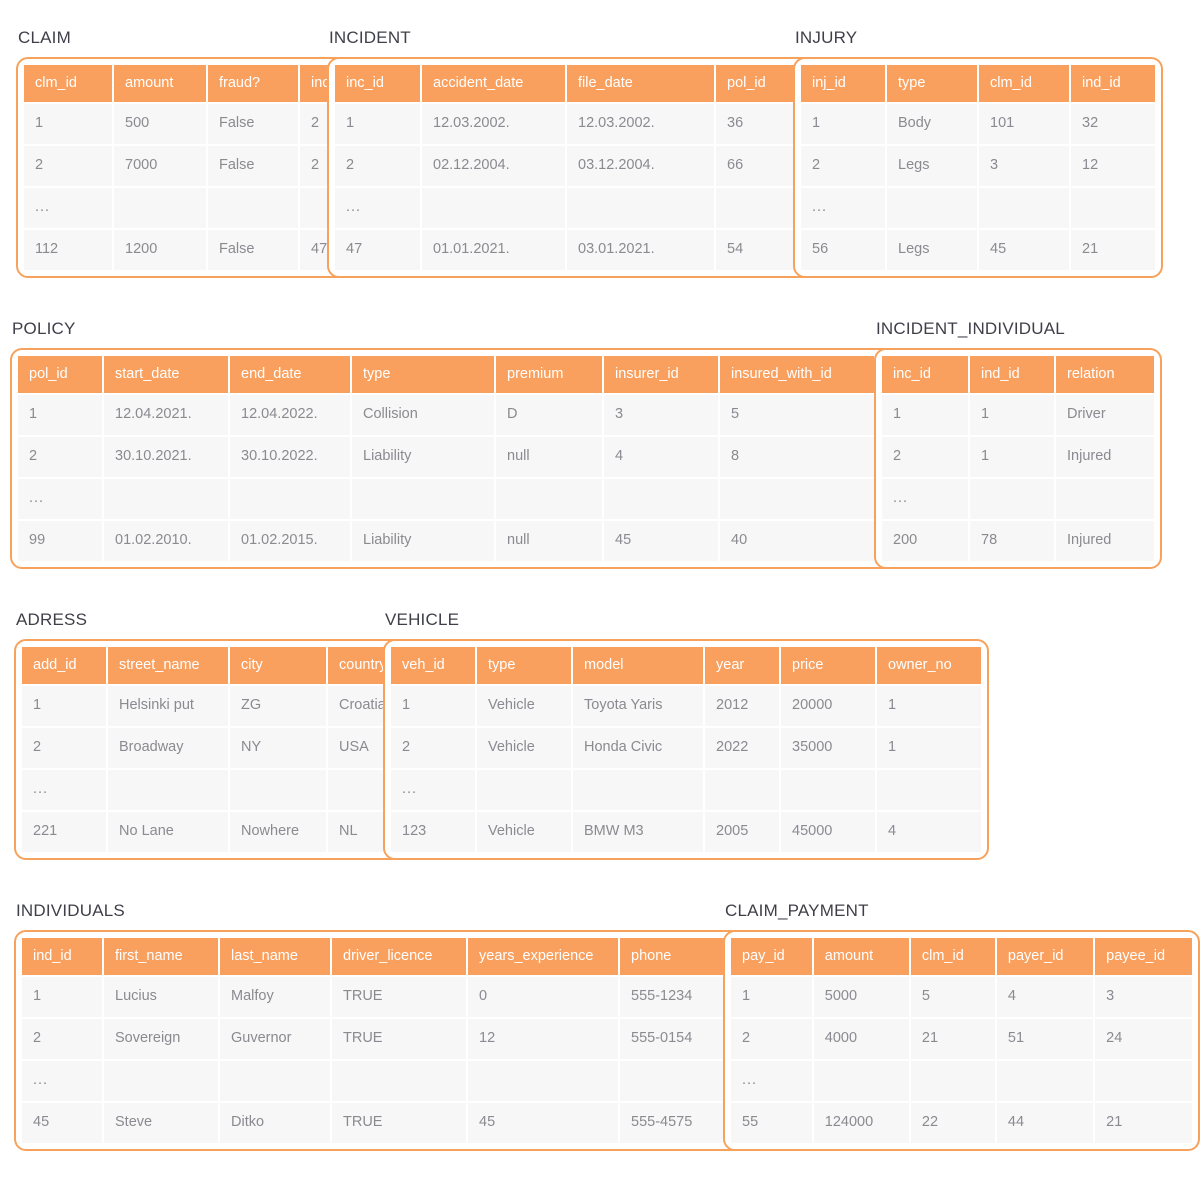  I want to click on cell: 66, so click(759, 164).